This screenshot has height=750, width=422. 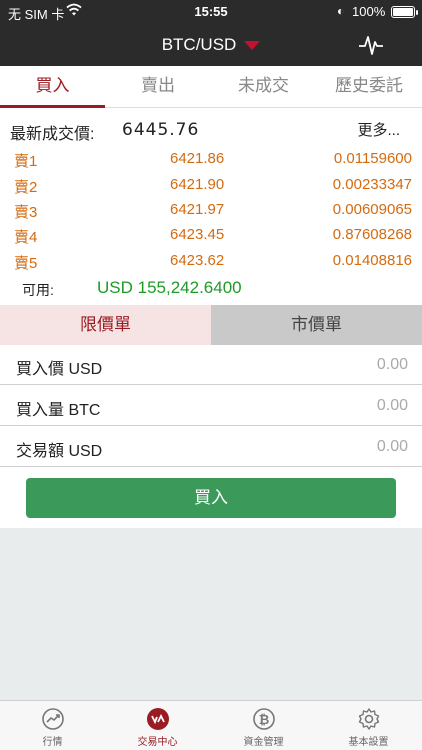 What do you see at coordinates (158, 719) in the screenshot?
I see `trade-center-icon` at bounding box center [158, 719].